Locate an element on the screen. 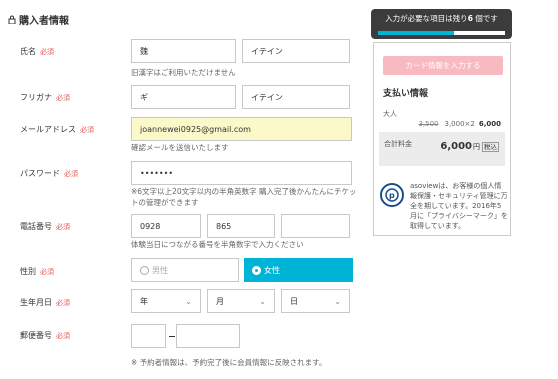 This screenshot has width=558, height=379. name-note: 旧漢字はご利用いただけません is located at coordinates (183, 72).